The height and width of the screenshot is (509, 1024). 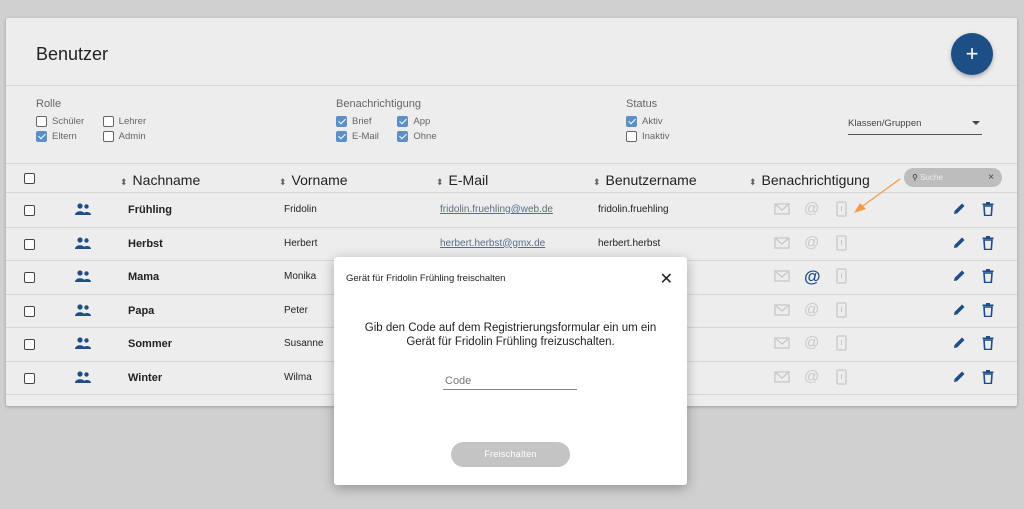 I want to click on filter-email: E-Mail, so click(x=357, y=136).